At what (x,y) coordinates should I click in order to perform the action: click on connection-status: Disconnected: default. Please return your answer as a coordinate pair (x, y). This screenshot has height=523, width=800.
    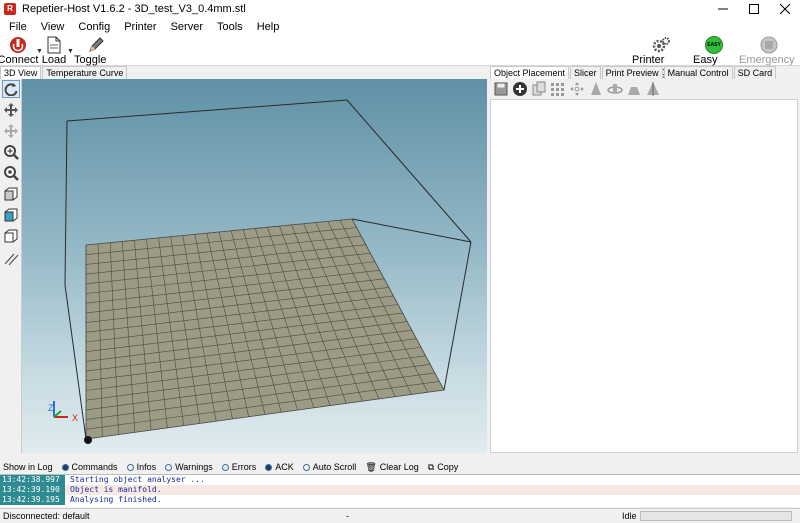
    Looking at the image, I should click on (46, 516).